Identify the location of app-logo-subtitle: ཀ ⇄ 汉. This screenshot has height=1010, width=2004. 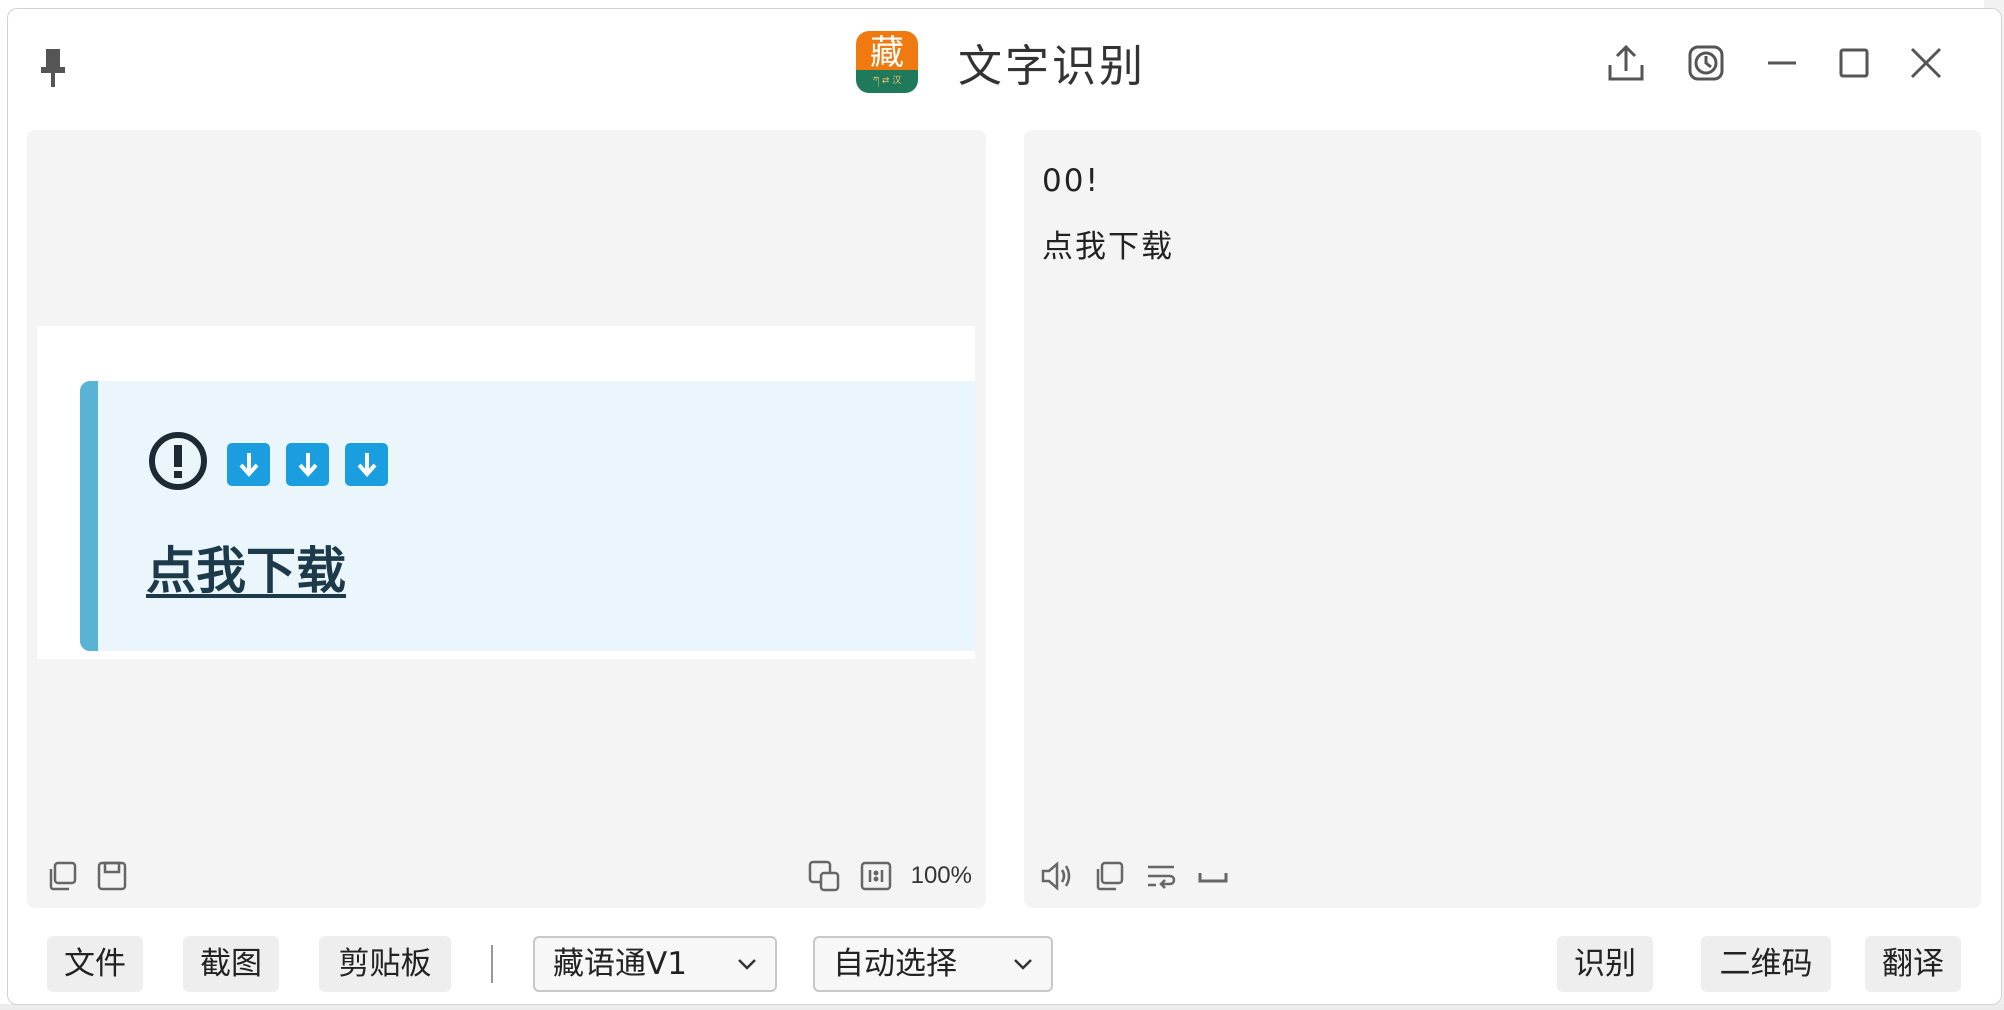
(887, 81).